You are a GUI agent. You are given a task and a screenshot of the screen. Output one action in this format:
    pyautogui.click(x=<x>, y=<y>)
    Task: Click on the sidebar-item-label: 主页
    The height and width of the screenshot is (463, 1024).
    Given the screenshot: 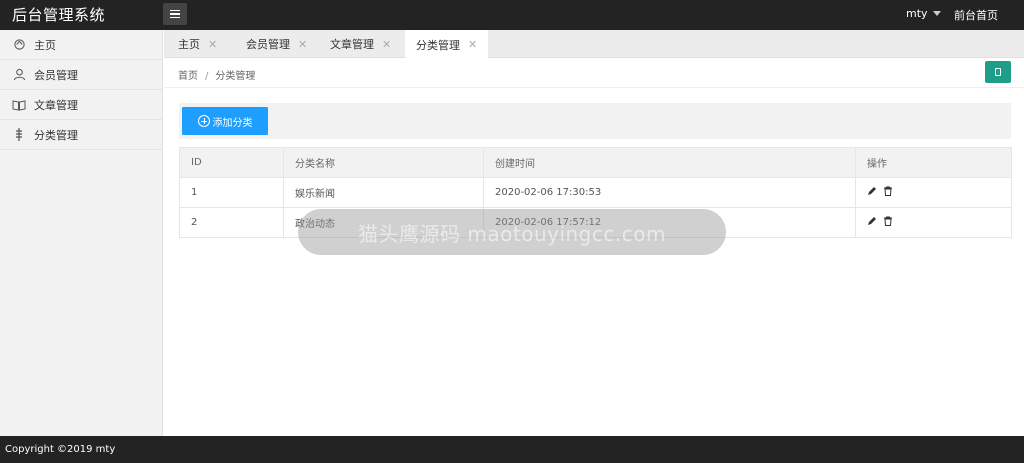 What is the action you would take?
    pyautogui.click(x=45, y=45)
    